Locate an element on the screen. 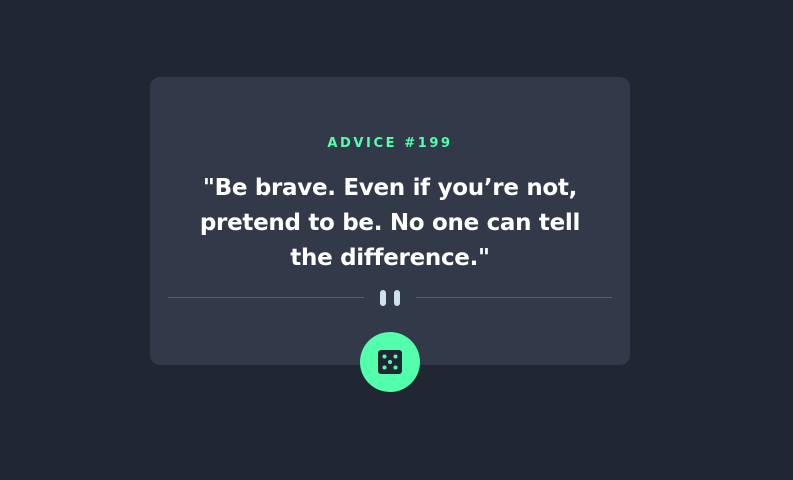 The width and height of the screenshot is (793, 480). divider-line-left is located at coordinates (266, 297).